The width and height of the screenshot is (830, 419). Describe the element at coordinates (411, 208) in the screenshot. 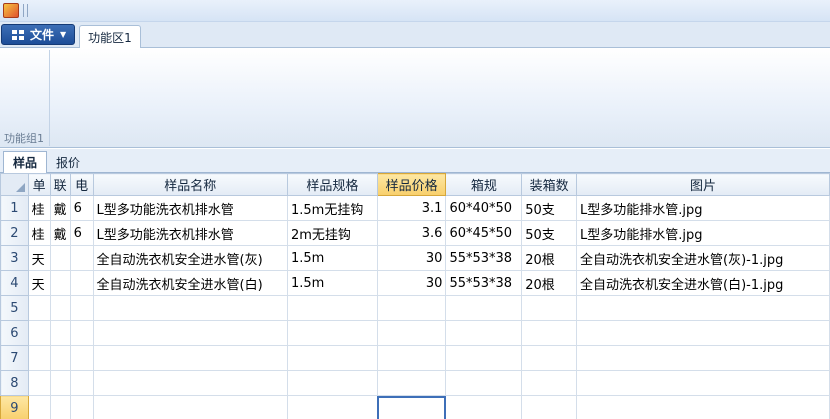

I see `table-cell: 3.1` at that location.